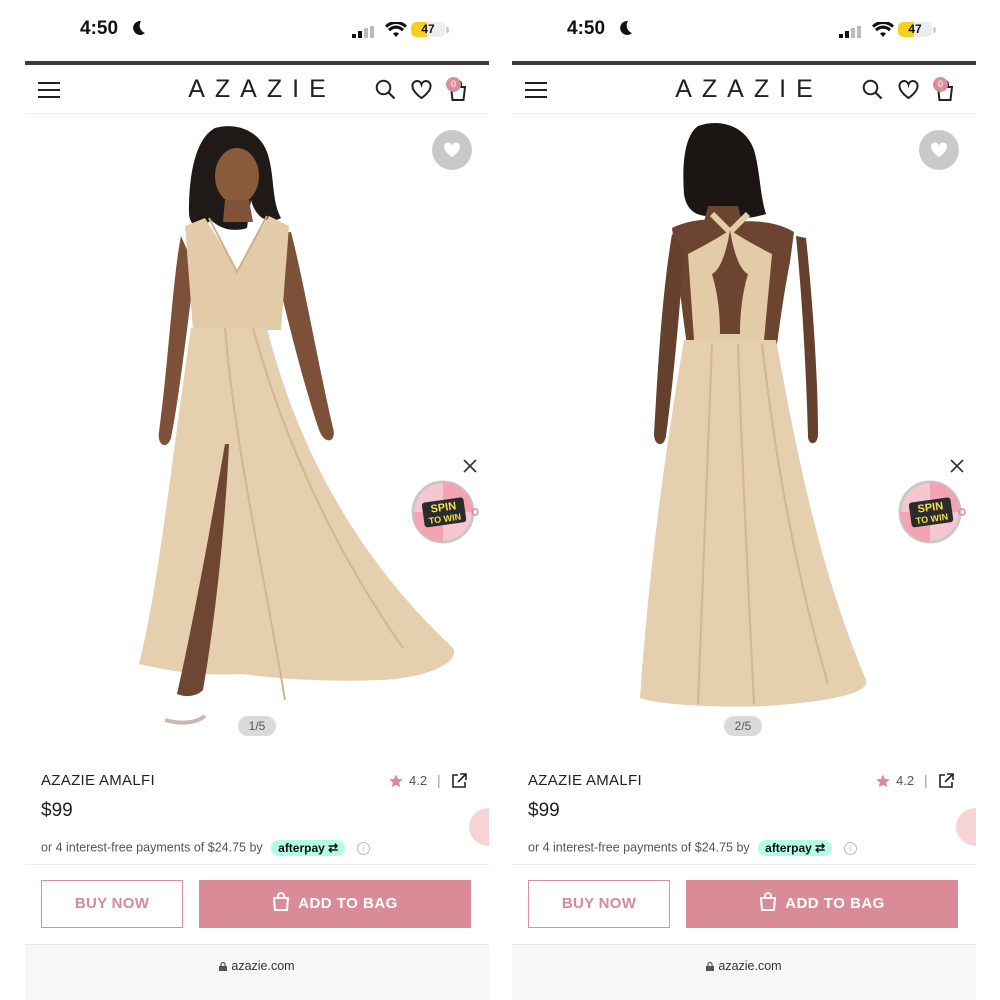  What do you see at coordinates (257, 726) in the screenshot?
I see `image-counter: 1/5` at bounding box center [257, 726].